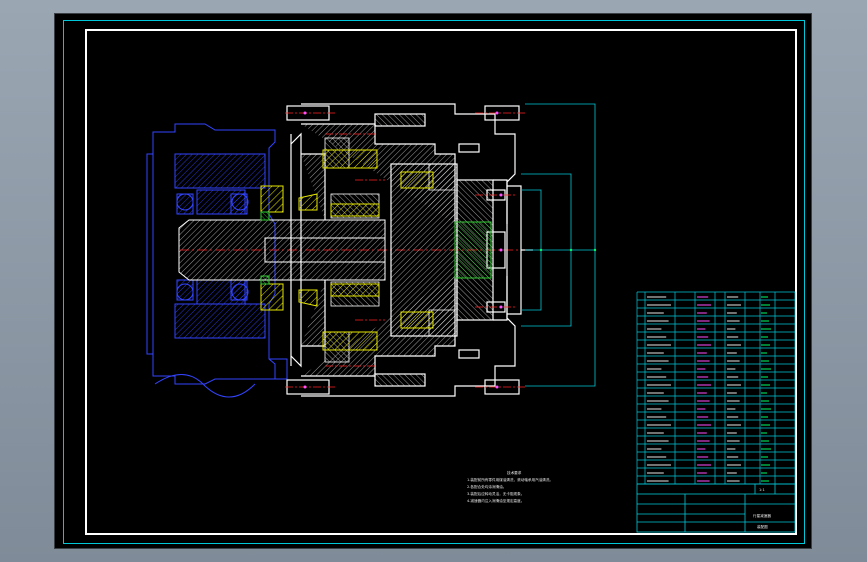  What do you see at coordinates (486, 486) in the screenshot?
I see `note-line-2: 2.各配合处均涂润滑油。` at bounding box center [486, 486].